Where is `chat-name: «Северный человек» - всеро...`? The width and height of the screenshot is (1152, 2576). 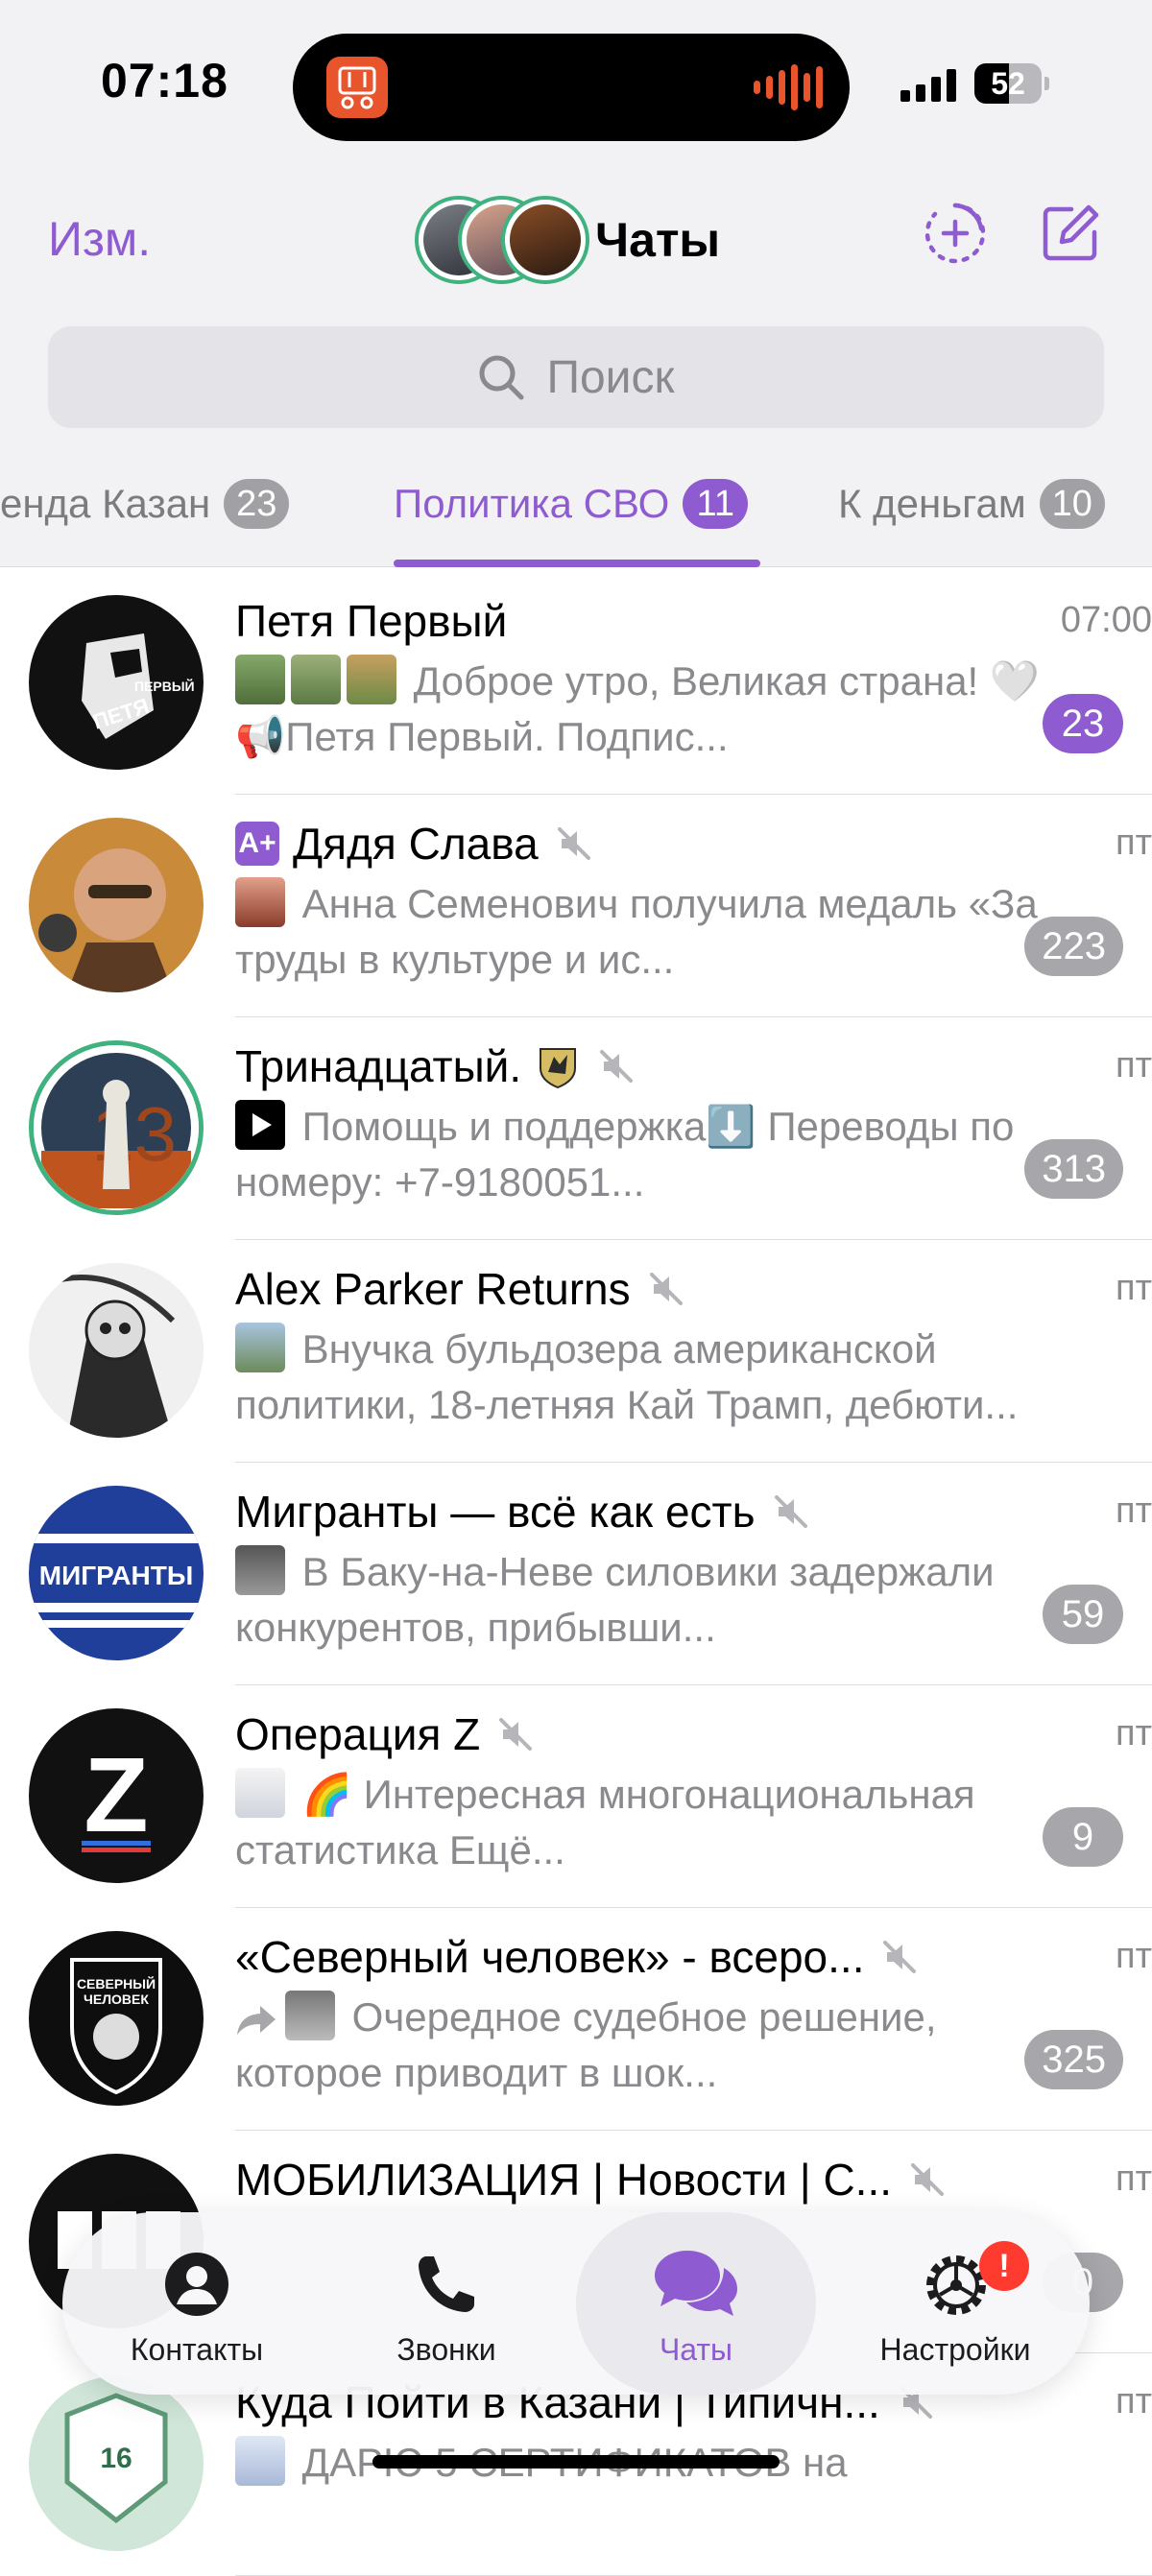
chat-name: «Северный человек» - всеро... is located at coordinates (550, 1957).